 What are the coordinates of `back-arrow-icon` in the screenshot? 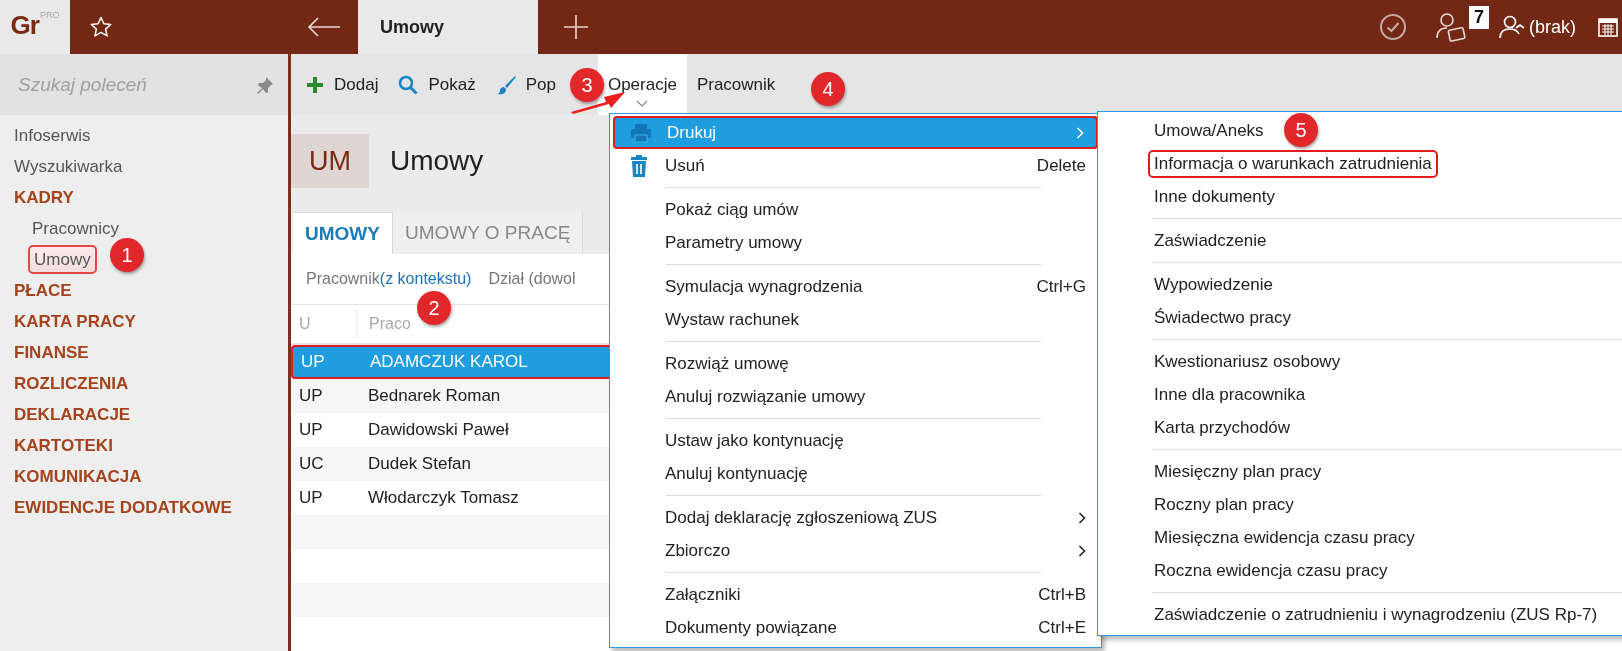 It's located at (324, 27).